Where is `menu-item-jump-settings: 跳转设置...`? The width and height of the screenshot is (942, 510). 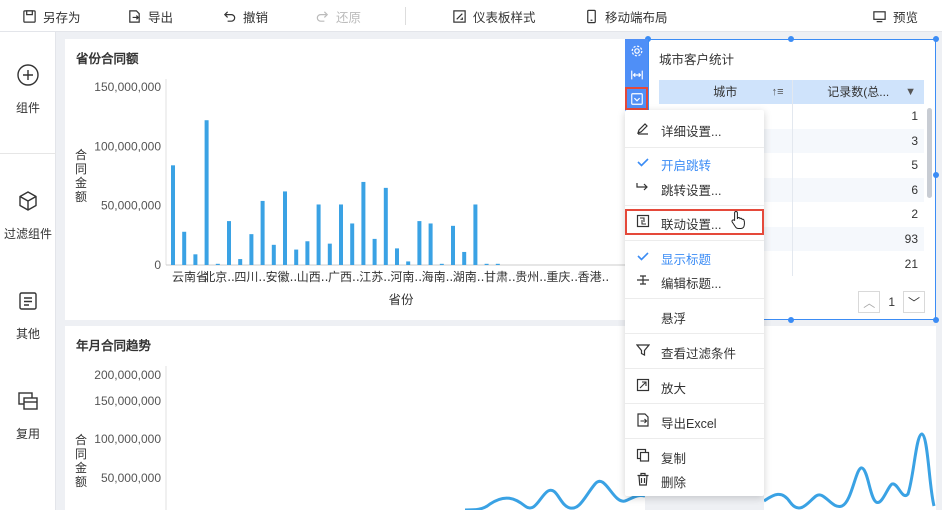
menu-item-jump-settings: 跳转设置... is located at coordinates (694, 187).